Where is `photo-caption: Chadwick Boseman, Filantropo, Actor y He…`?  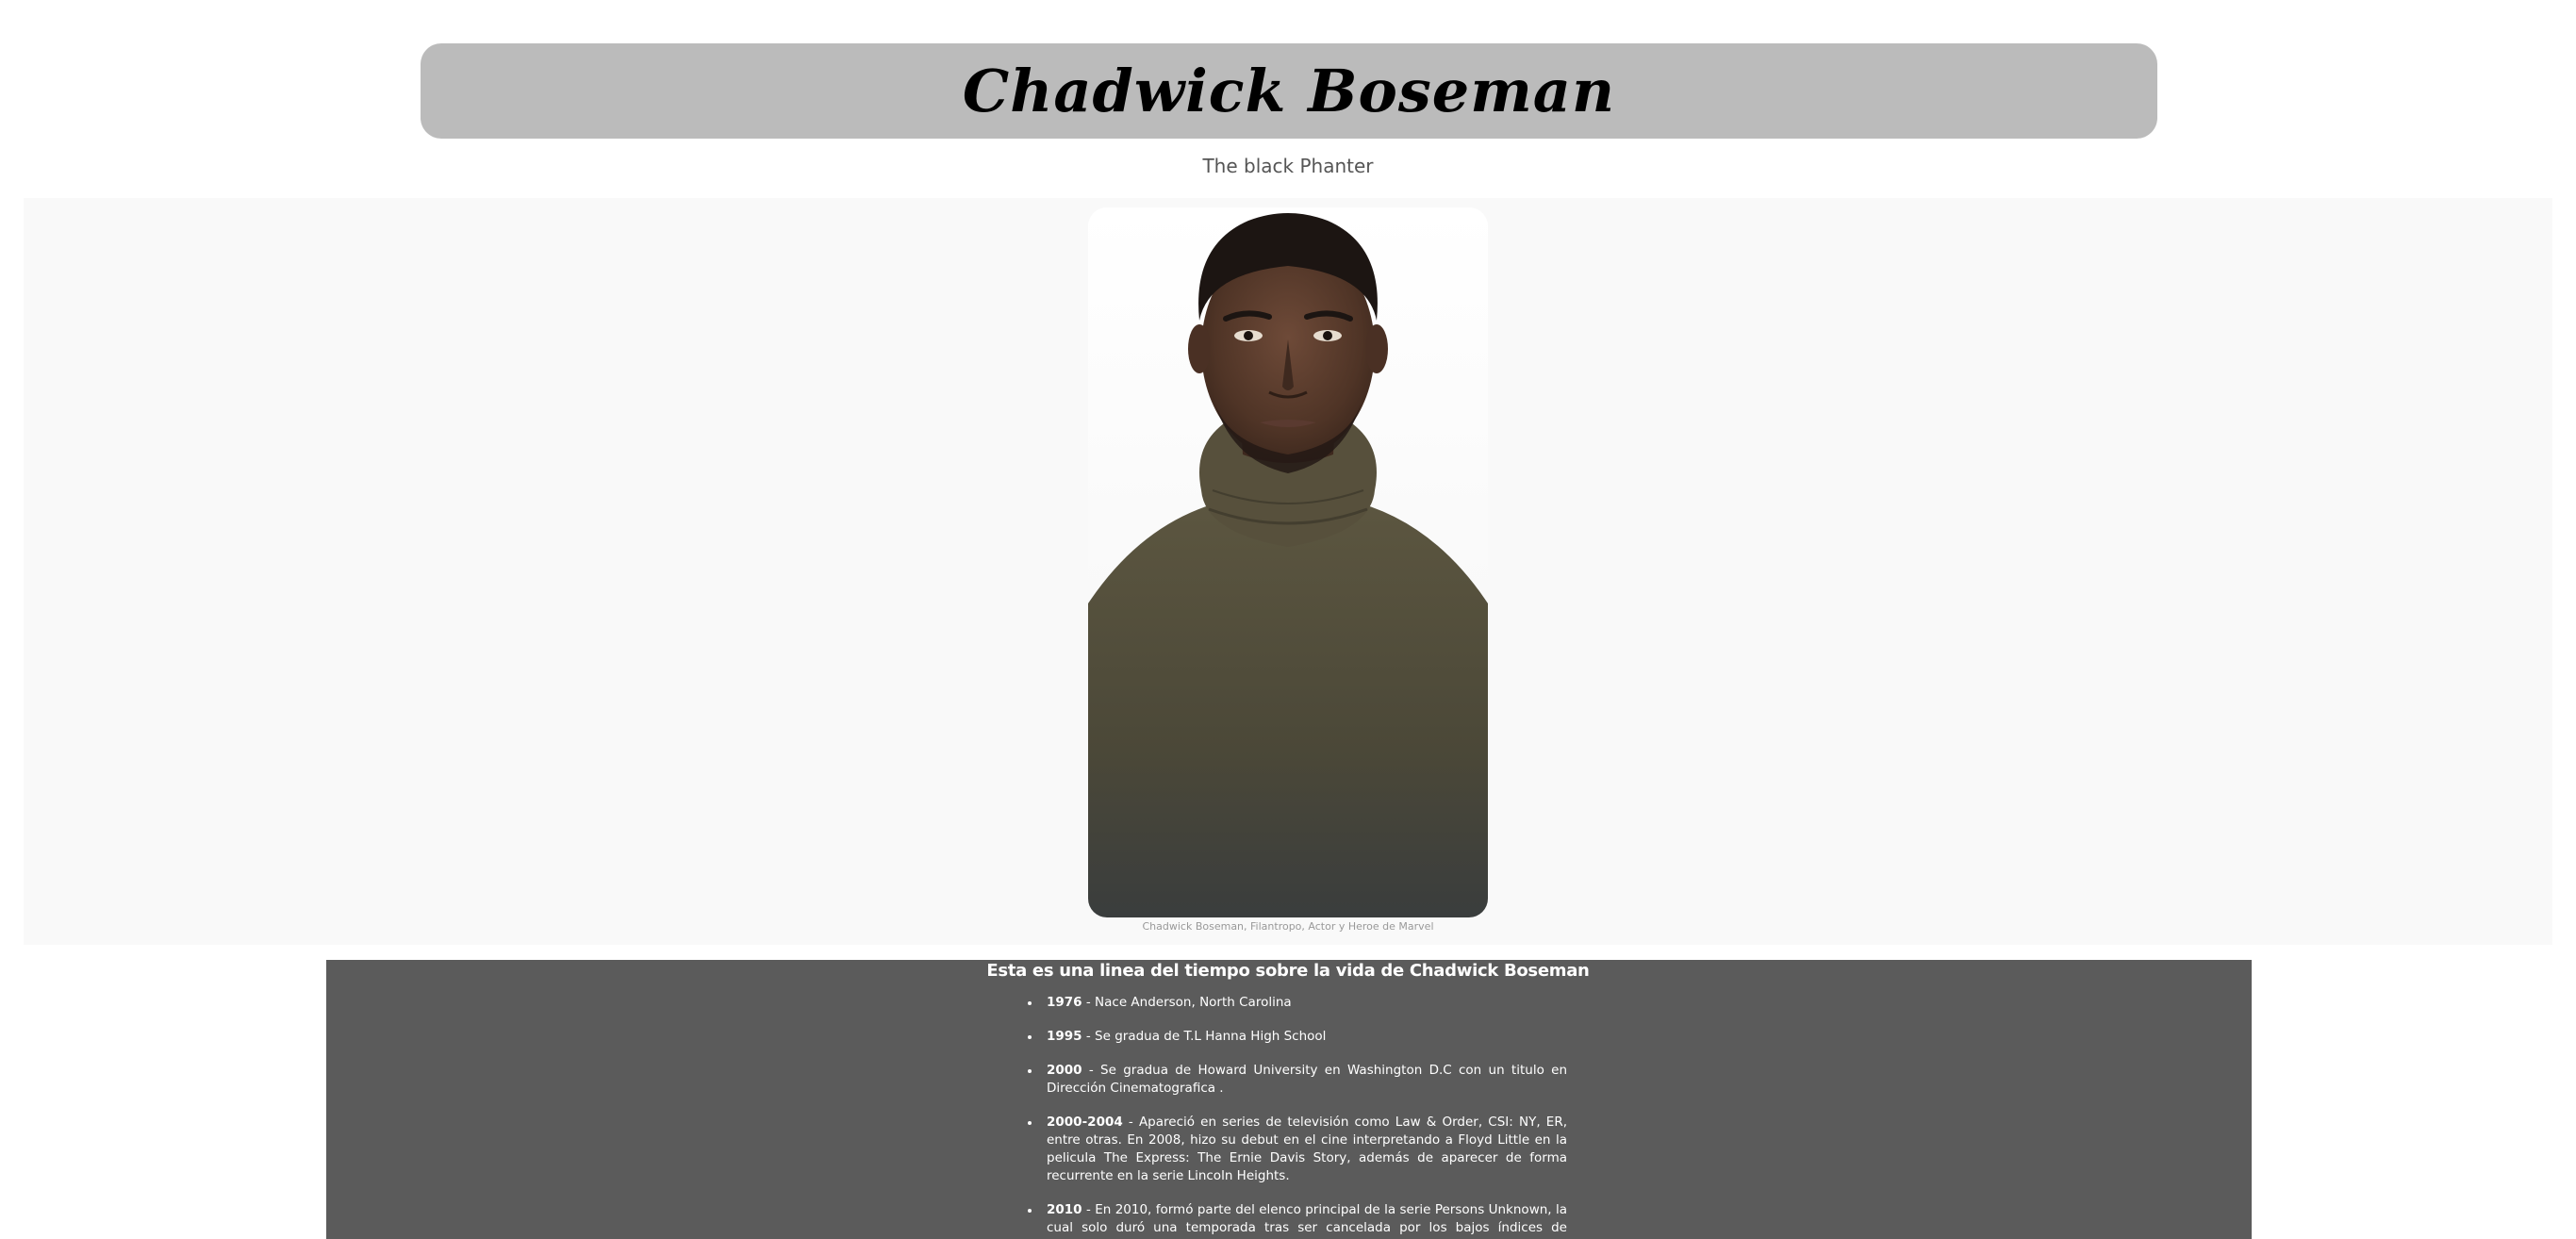
photo-caption: Chadwick Boseman, Filantropo, Actor y He… is located at coordinates (1288, 926).